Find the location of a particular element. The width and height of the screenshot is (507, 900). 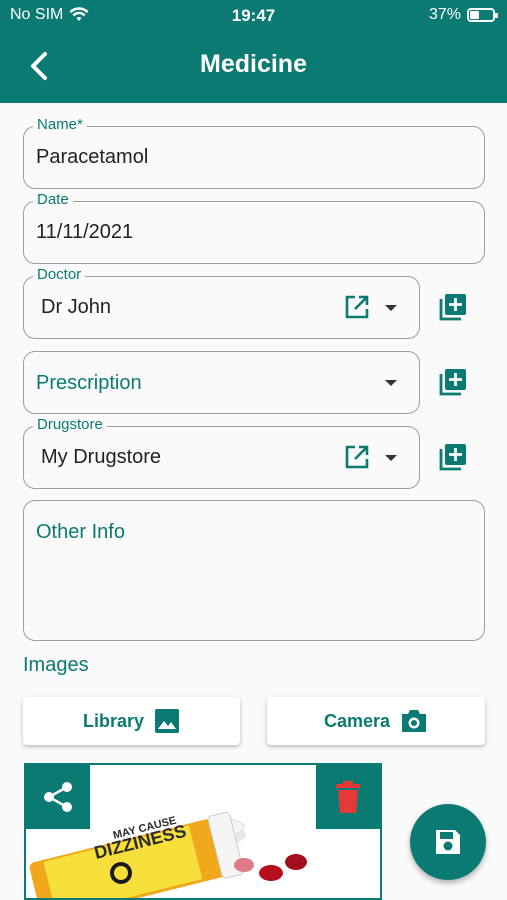

save-icon is located at coordinates (448, 842).